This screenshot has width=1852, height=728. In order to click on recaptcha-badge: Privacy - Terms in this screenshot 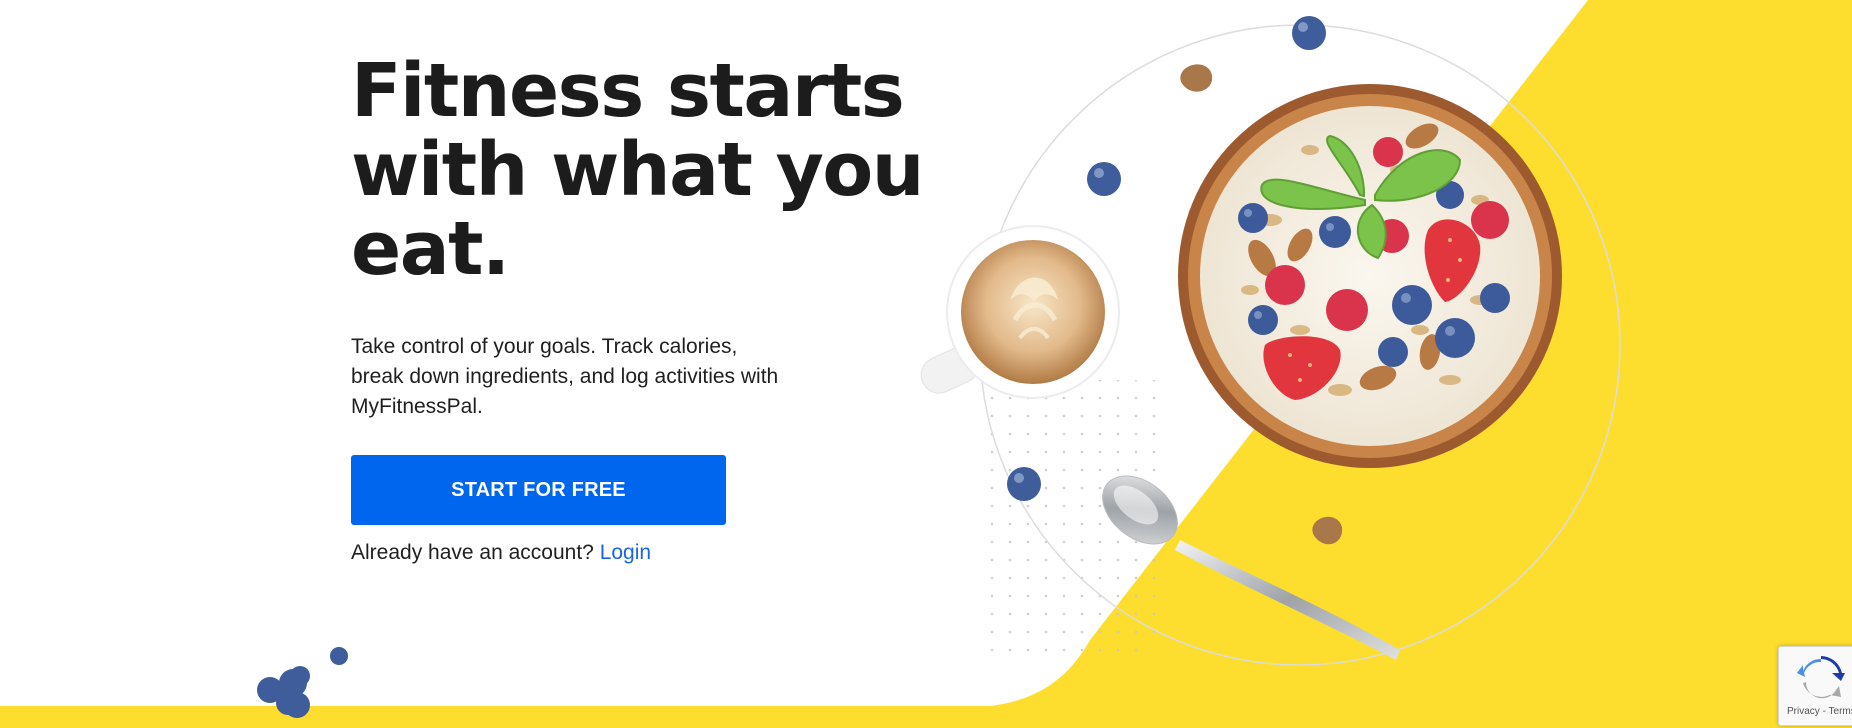, I will do `click(1815, 686)`.